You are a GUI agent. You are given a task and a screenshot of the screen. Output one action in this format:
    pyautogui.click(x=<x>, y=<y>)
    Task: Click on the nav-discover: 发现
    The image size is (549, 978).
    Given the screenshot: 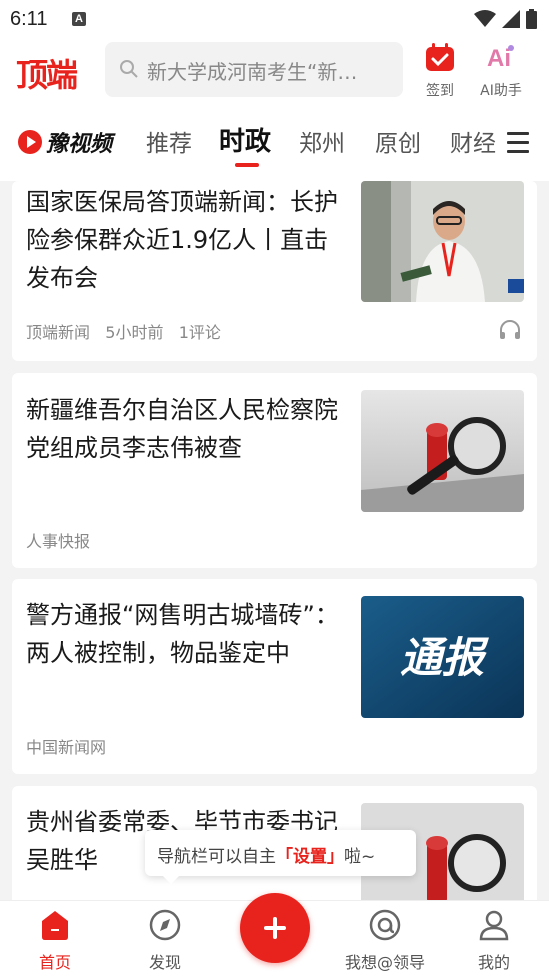 What is the action you would take?
    pyautogui.click(x=165, y=941)
    